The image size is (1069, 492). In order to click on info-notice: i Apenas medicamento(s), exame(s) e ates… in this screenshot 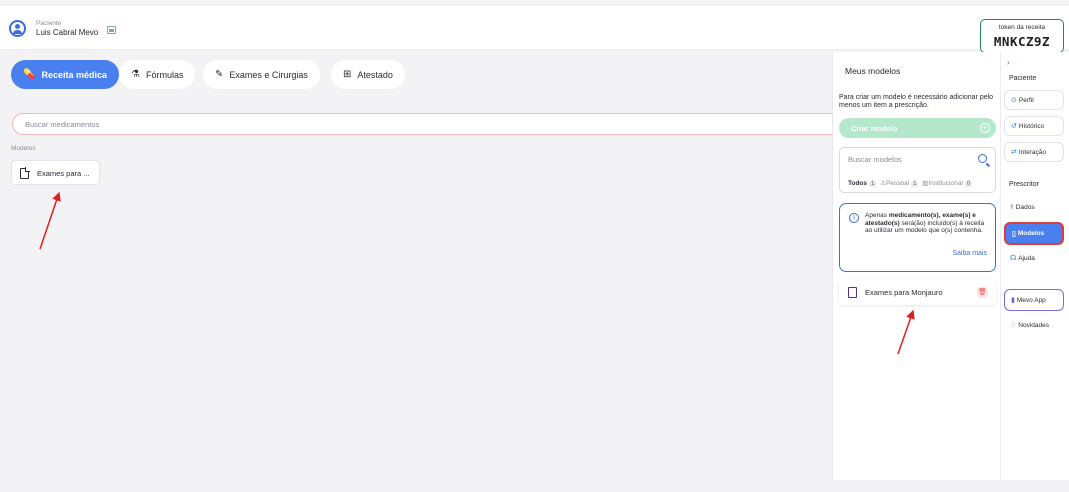, I will do `click(917, 237)`.